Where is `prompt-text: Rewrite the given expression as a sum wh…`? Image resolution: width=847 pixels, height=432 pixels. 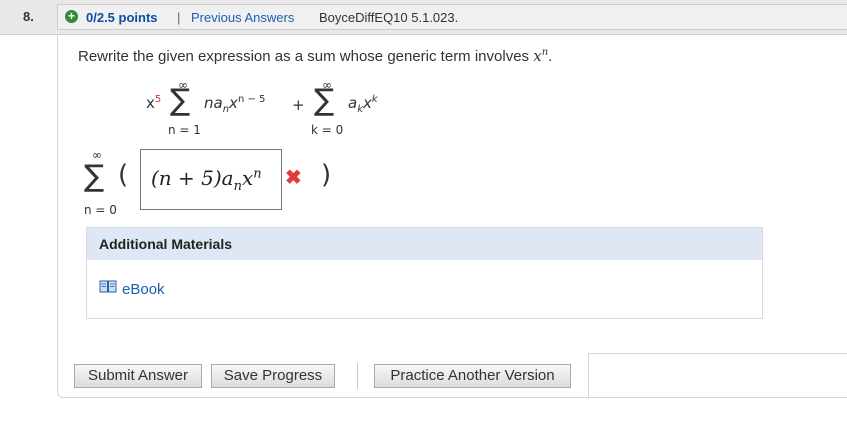 prompt-text: Rewrite the given expression as a sum wh… is located at coordinates (306, 56).